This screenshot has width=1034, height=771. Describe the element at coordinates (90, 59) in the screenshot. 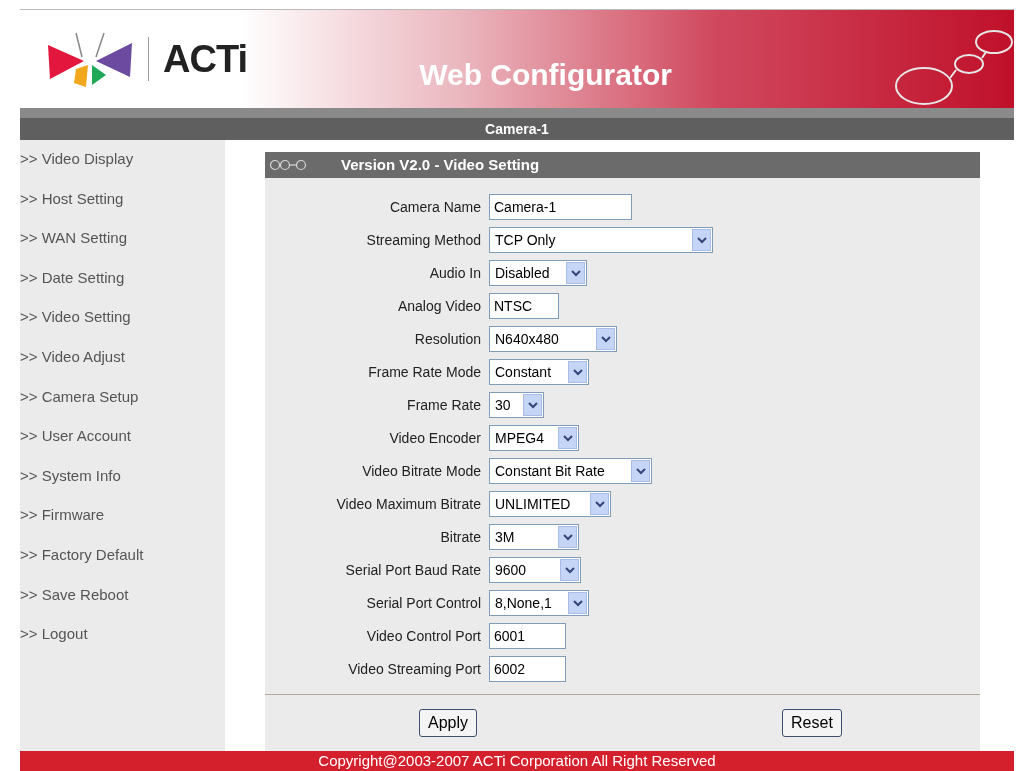

I see `butterfly-logo-icon` at that location.